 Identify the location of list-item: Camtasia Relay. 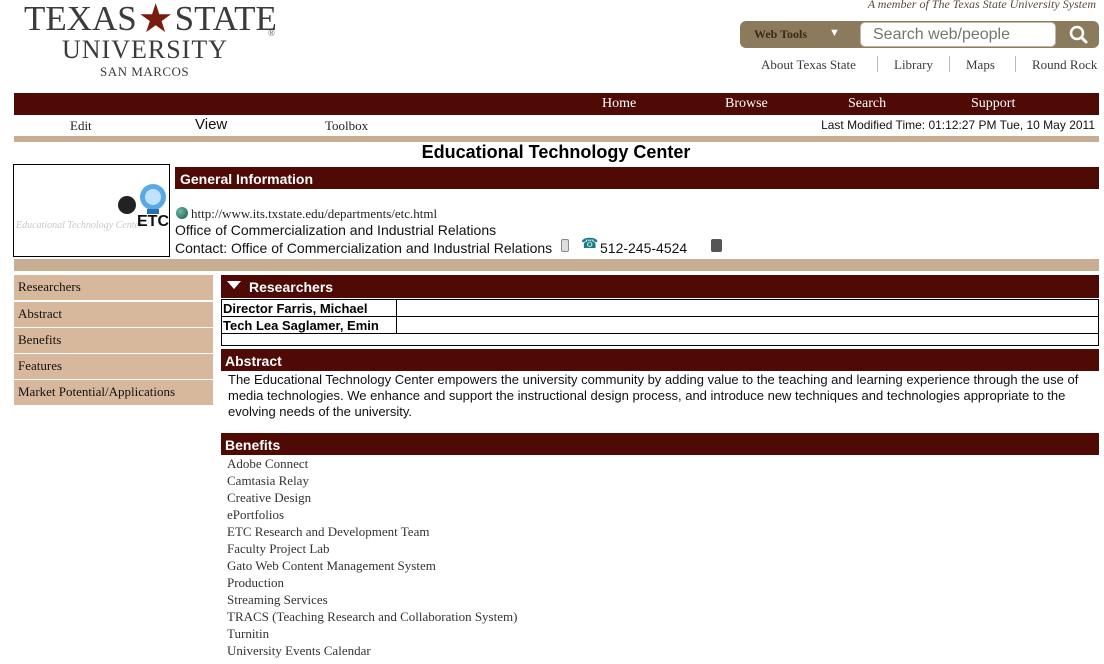
(268, 480).